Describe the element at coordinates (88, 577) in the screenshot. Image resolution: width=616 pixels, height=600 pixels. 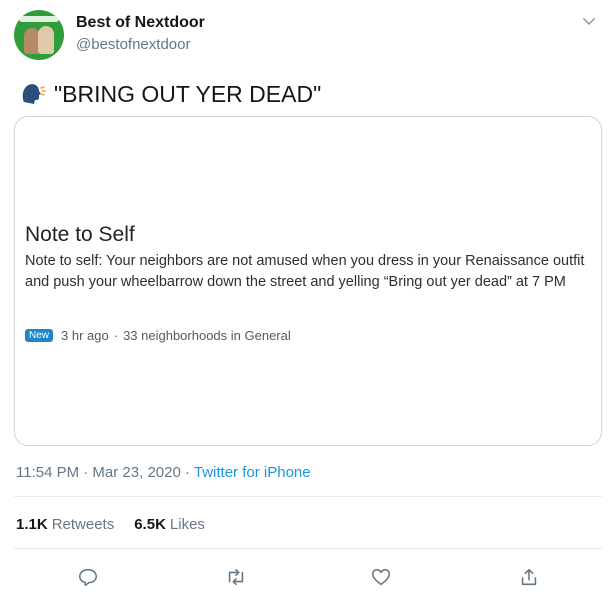
I see `reply-icon` at that location.